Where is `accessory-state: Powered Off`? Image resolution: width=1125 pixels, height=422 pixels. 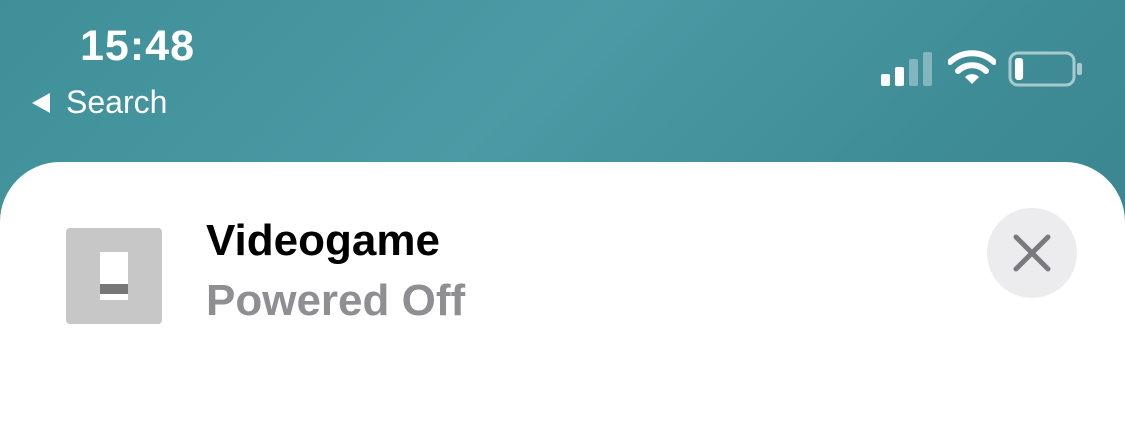
accessory-state: Powered Off is located at coordinates (336, 300).